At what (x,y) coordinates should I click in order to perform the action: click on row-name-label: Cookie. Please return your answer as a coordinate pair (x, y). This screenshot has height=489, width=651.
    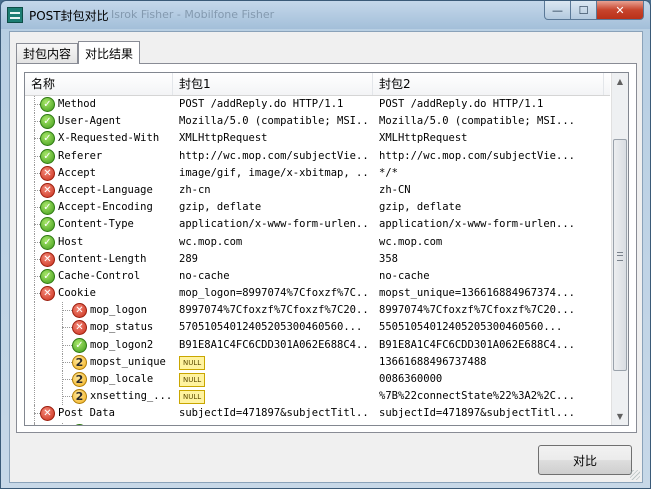
    Looking at the image, I should click on (77, 293).